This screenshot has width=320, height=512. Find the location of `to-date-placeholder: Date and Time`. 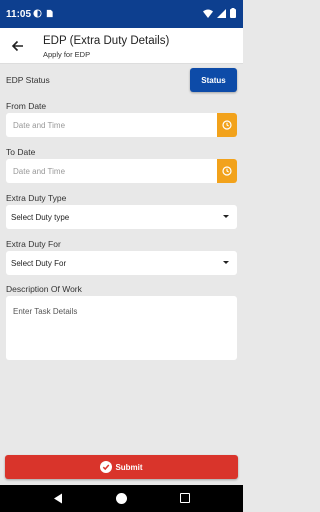

to-date-placeholder: Date and Time is located at coordinates (39, 171).